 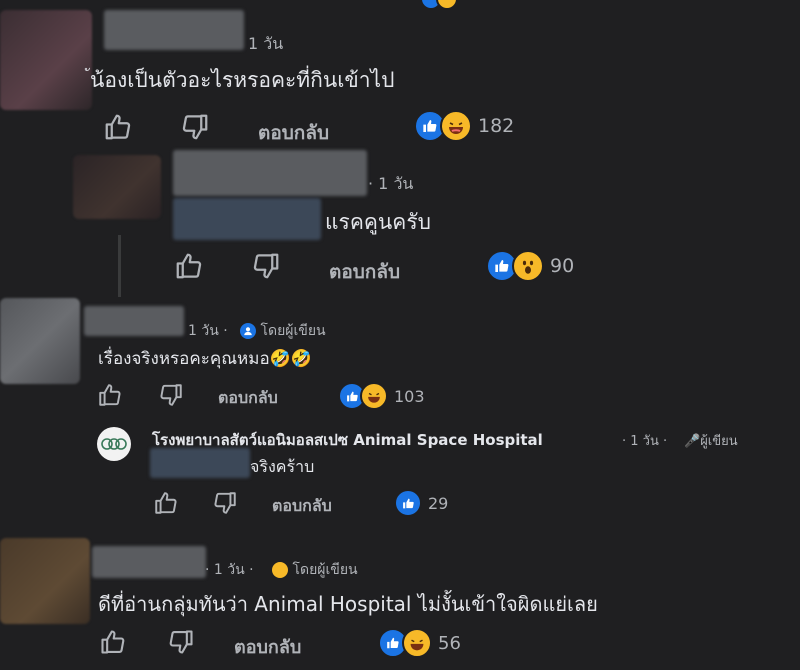 What do you see at coordinates (562, 266) in the screenshot?
I see `reaction-count: 90` at bounding box center [562, 266].